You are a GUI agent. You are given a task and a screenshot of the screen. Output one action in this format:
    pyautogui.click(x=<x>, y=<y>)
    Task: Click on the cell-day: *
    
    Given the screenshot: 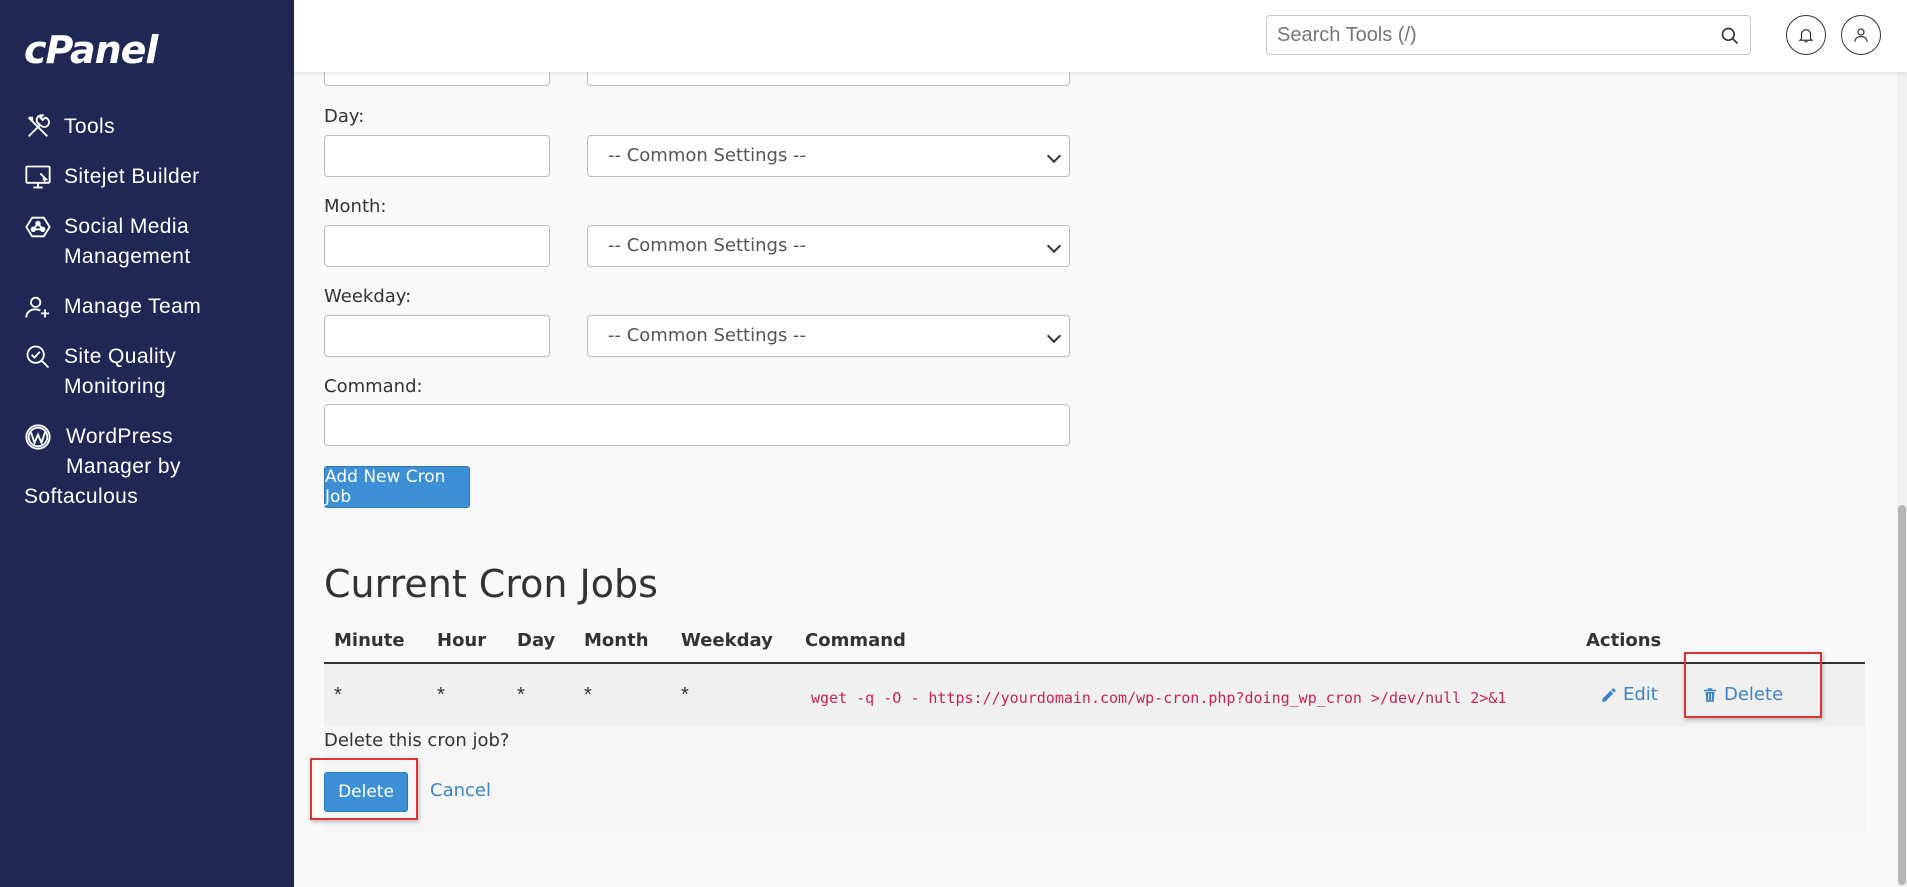 What is the action you would take?
    pyautogui.click(x=521, y=695)
    